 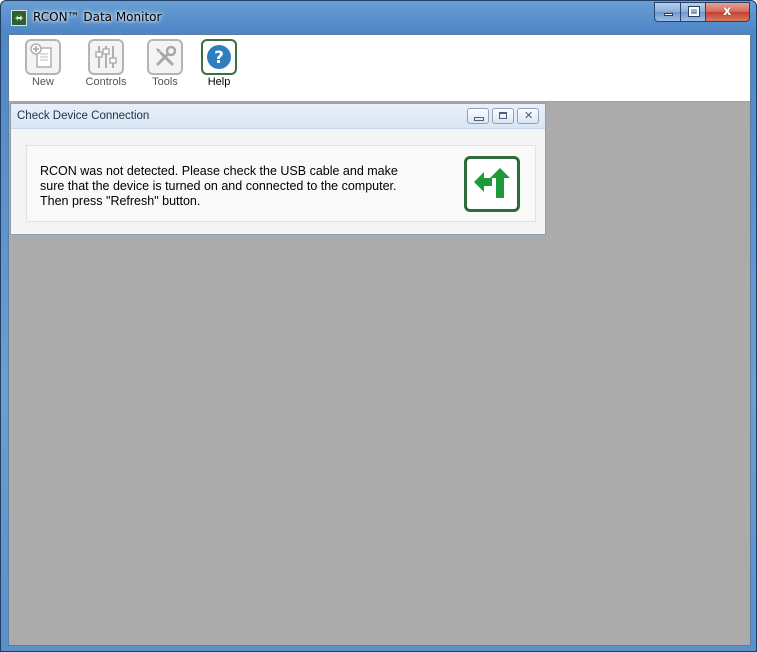 I want to click on window-title: RCON™ Data Monitor, so click(x=97, y=17).